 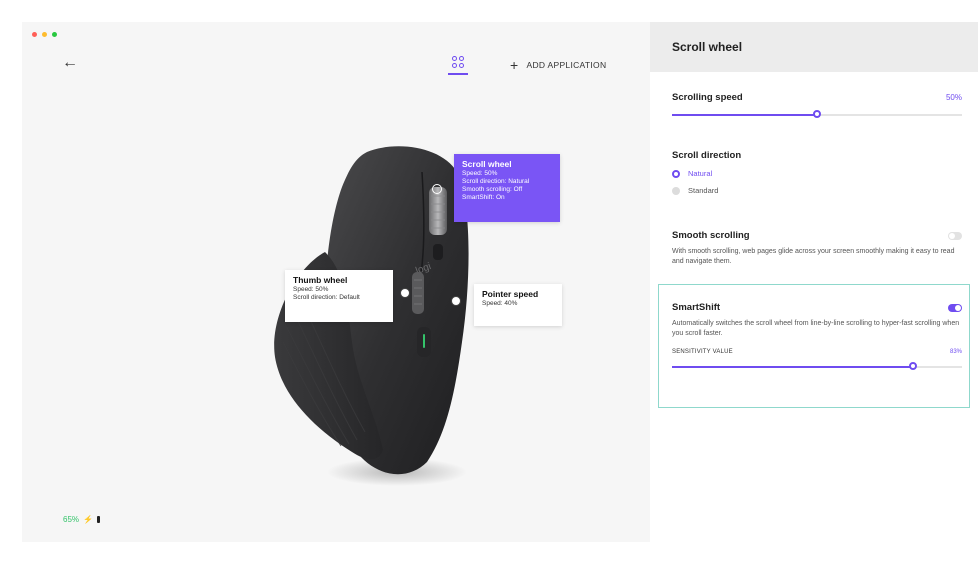 I want to click on thumb-wheel-tooltip-line: Scroll direction: Default, so click(x=326, y=297).